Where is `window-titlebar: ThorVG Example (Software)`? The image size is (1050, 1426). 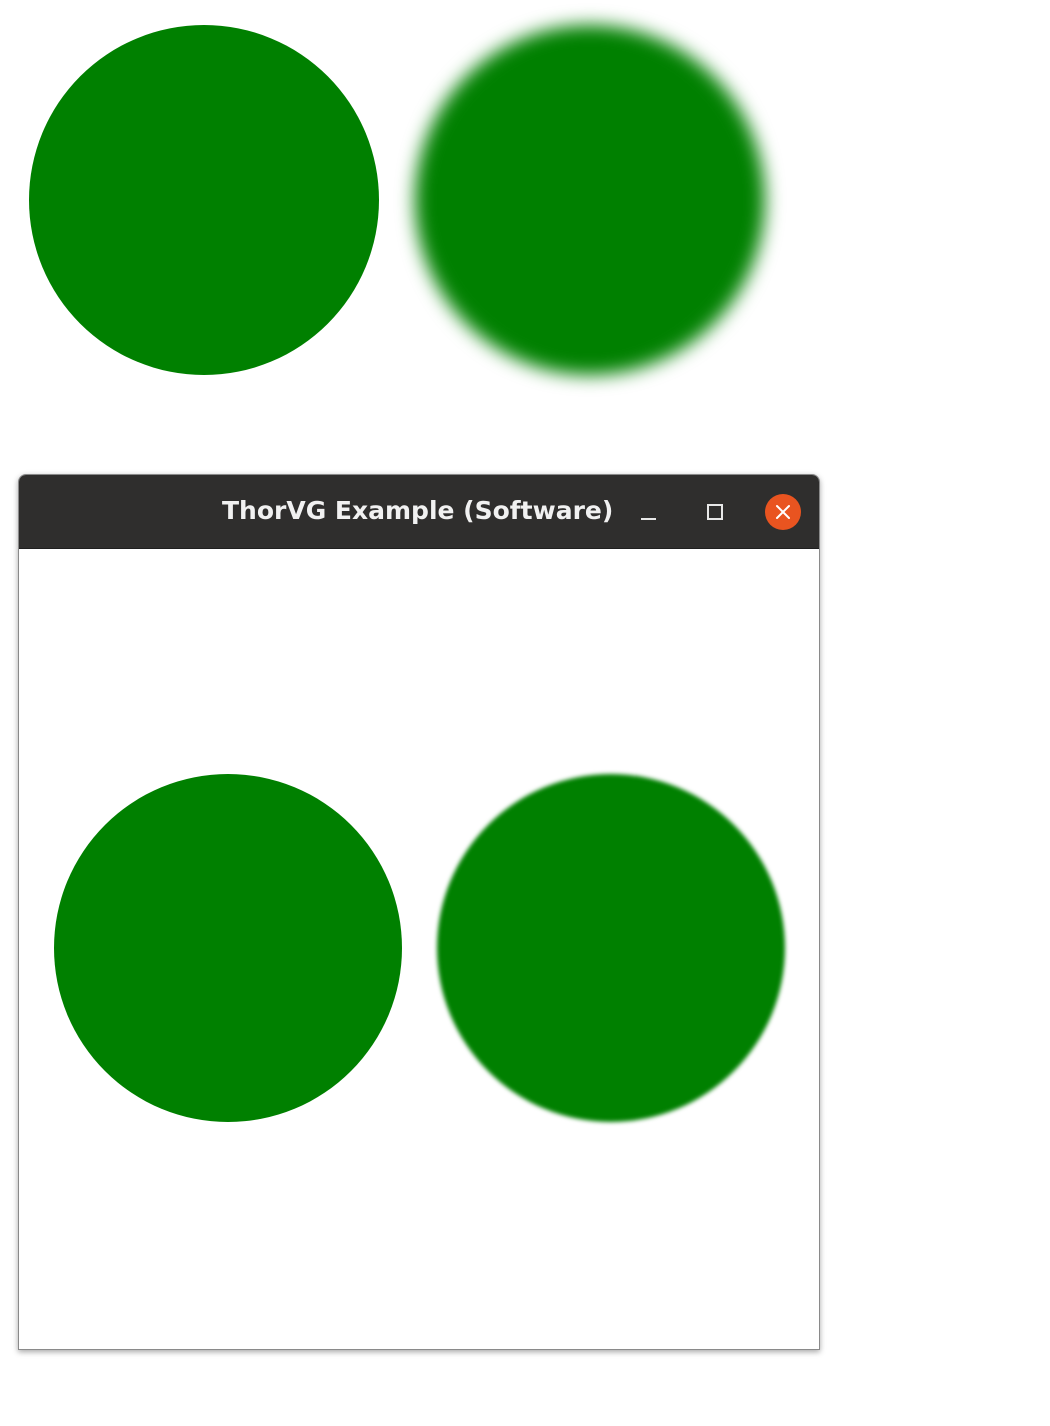
window-titlebar: ThorVG Example (Software) is located at coordinates (419, 512).